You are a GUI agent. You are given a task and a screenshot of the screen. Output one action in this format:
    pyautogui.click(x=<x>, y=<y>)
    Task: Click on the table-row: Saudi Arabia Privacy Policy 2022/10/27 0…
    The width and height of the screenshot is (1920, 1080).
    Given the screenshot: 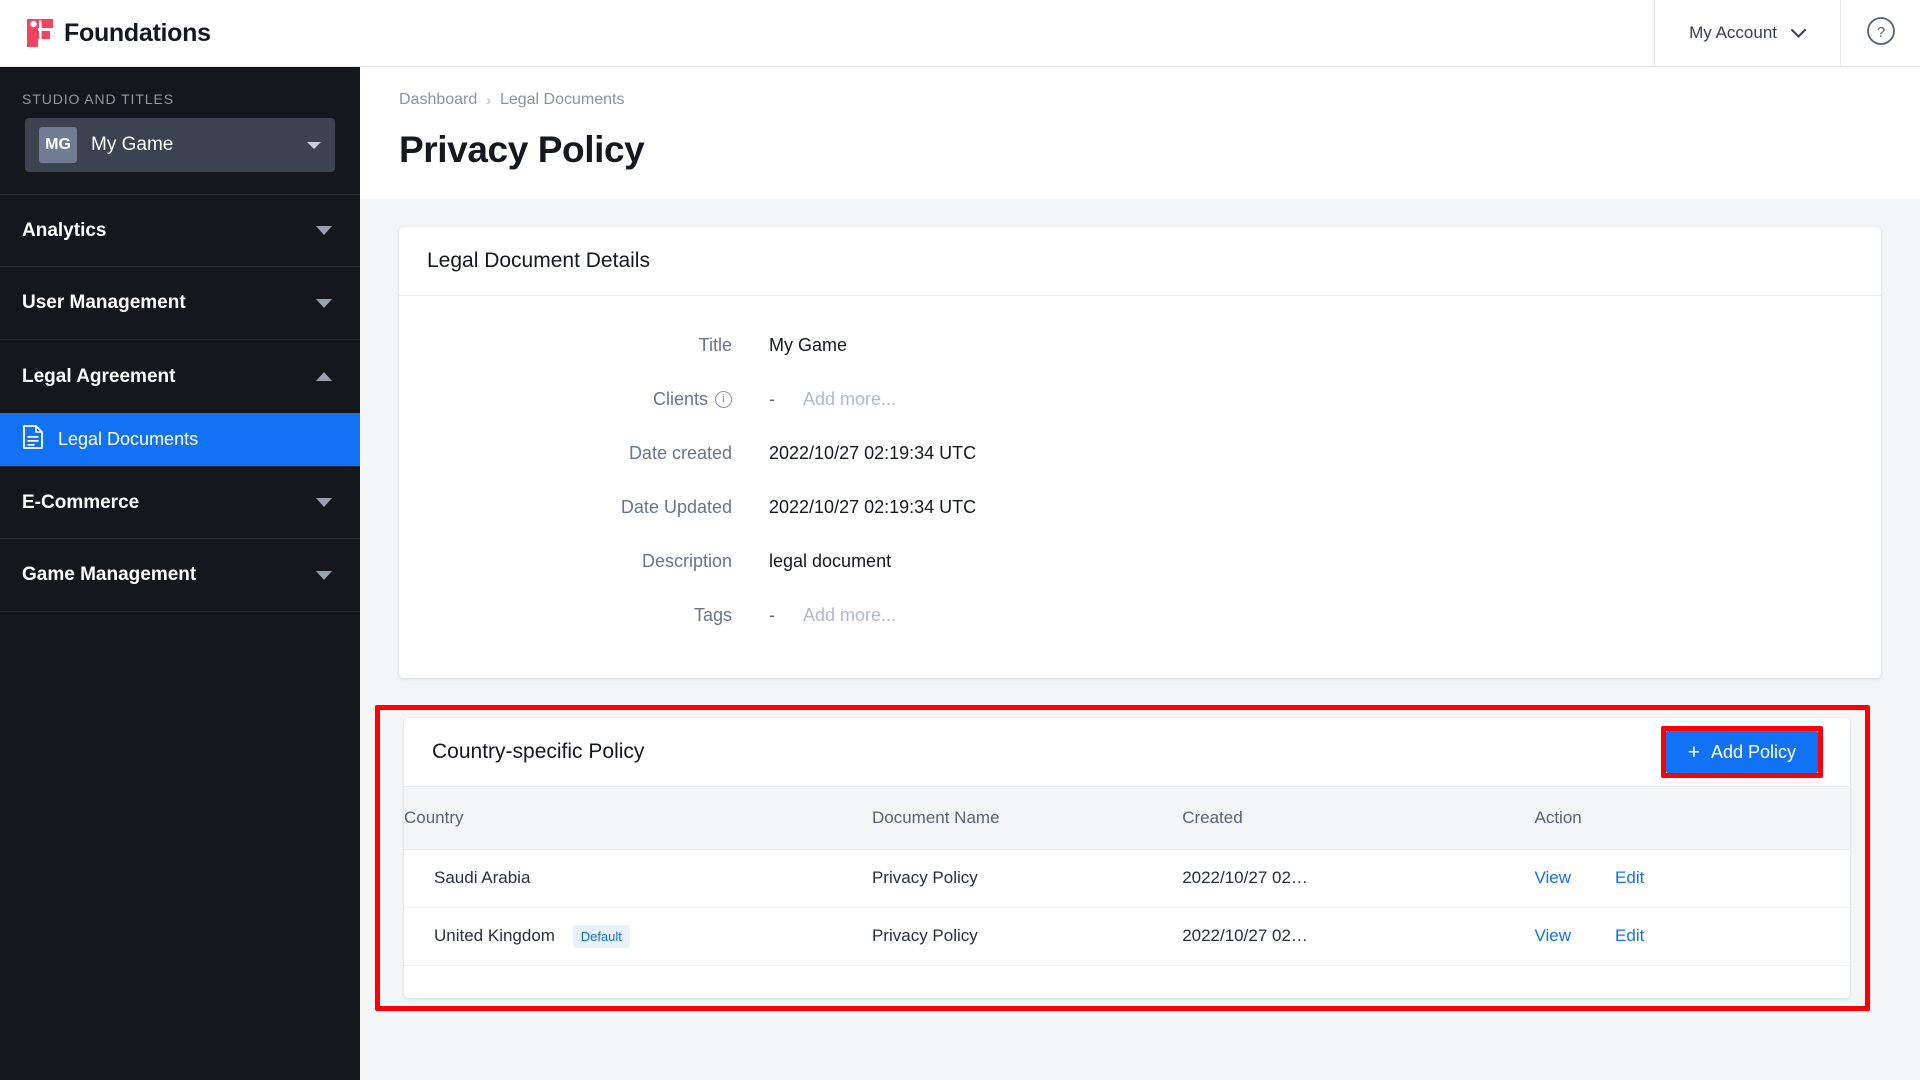 What is the action you would take?
    pyautogui.click(x=1127, y=878)
    